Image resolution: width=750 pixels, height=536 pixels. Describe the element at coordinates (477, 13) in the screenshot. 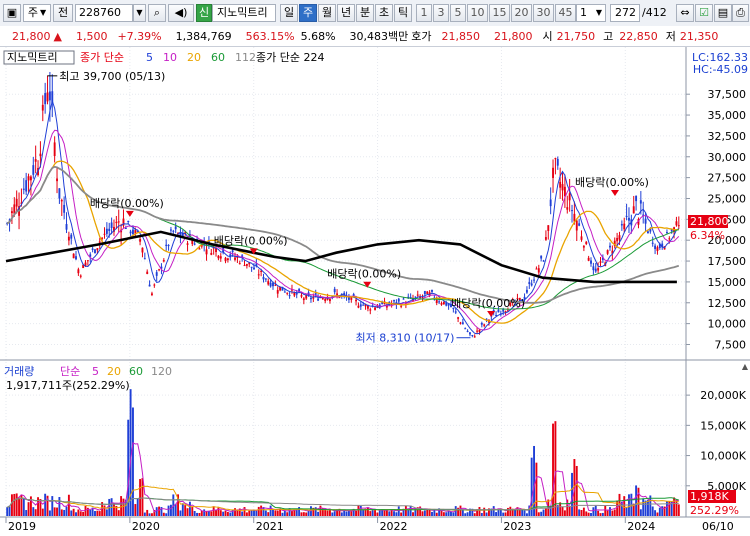

I see `minute-tab-10: 10` at that location.